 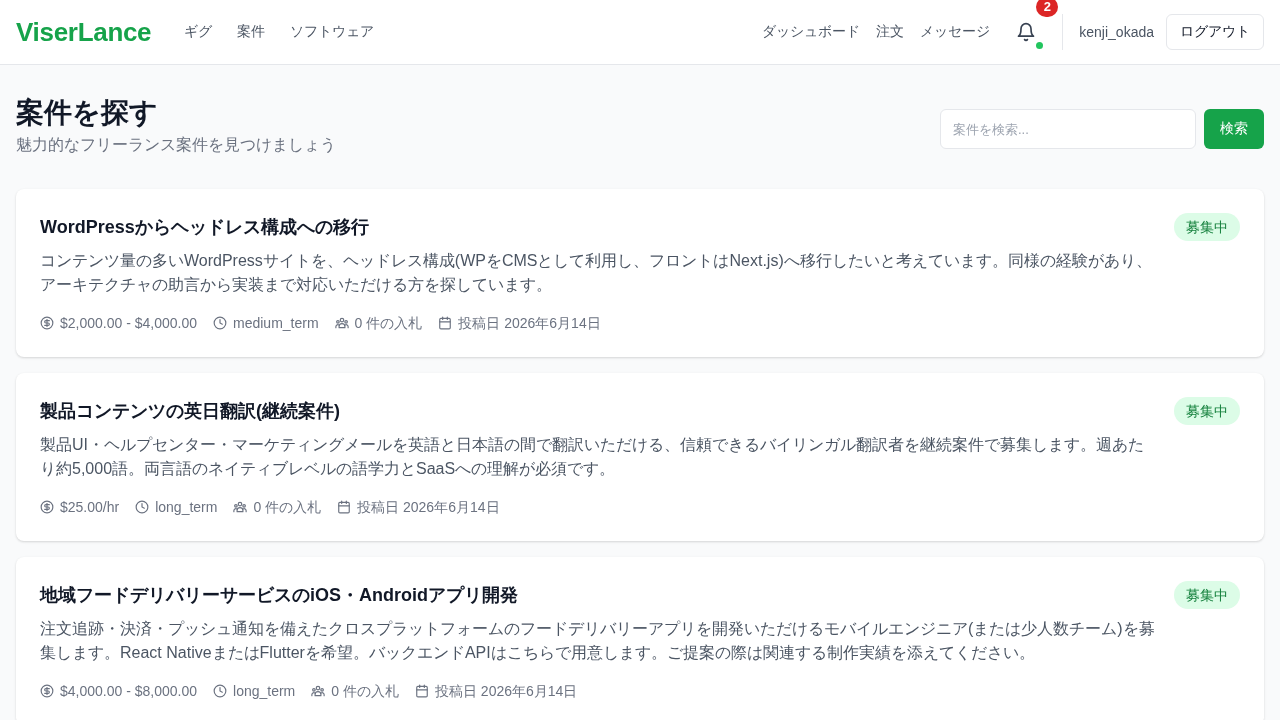 I want to click on nav-link: ギグ, so click(x=198, y=32).